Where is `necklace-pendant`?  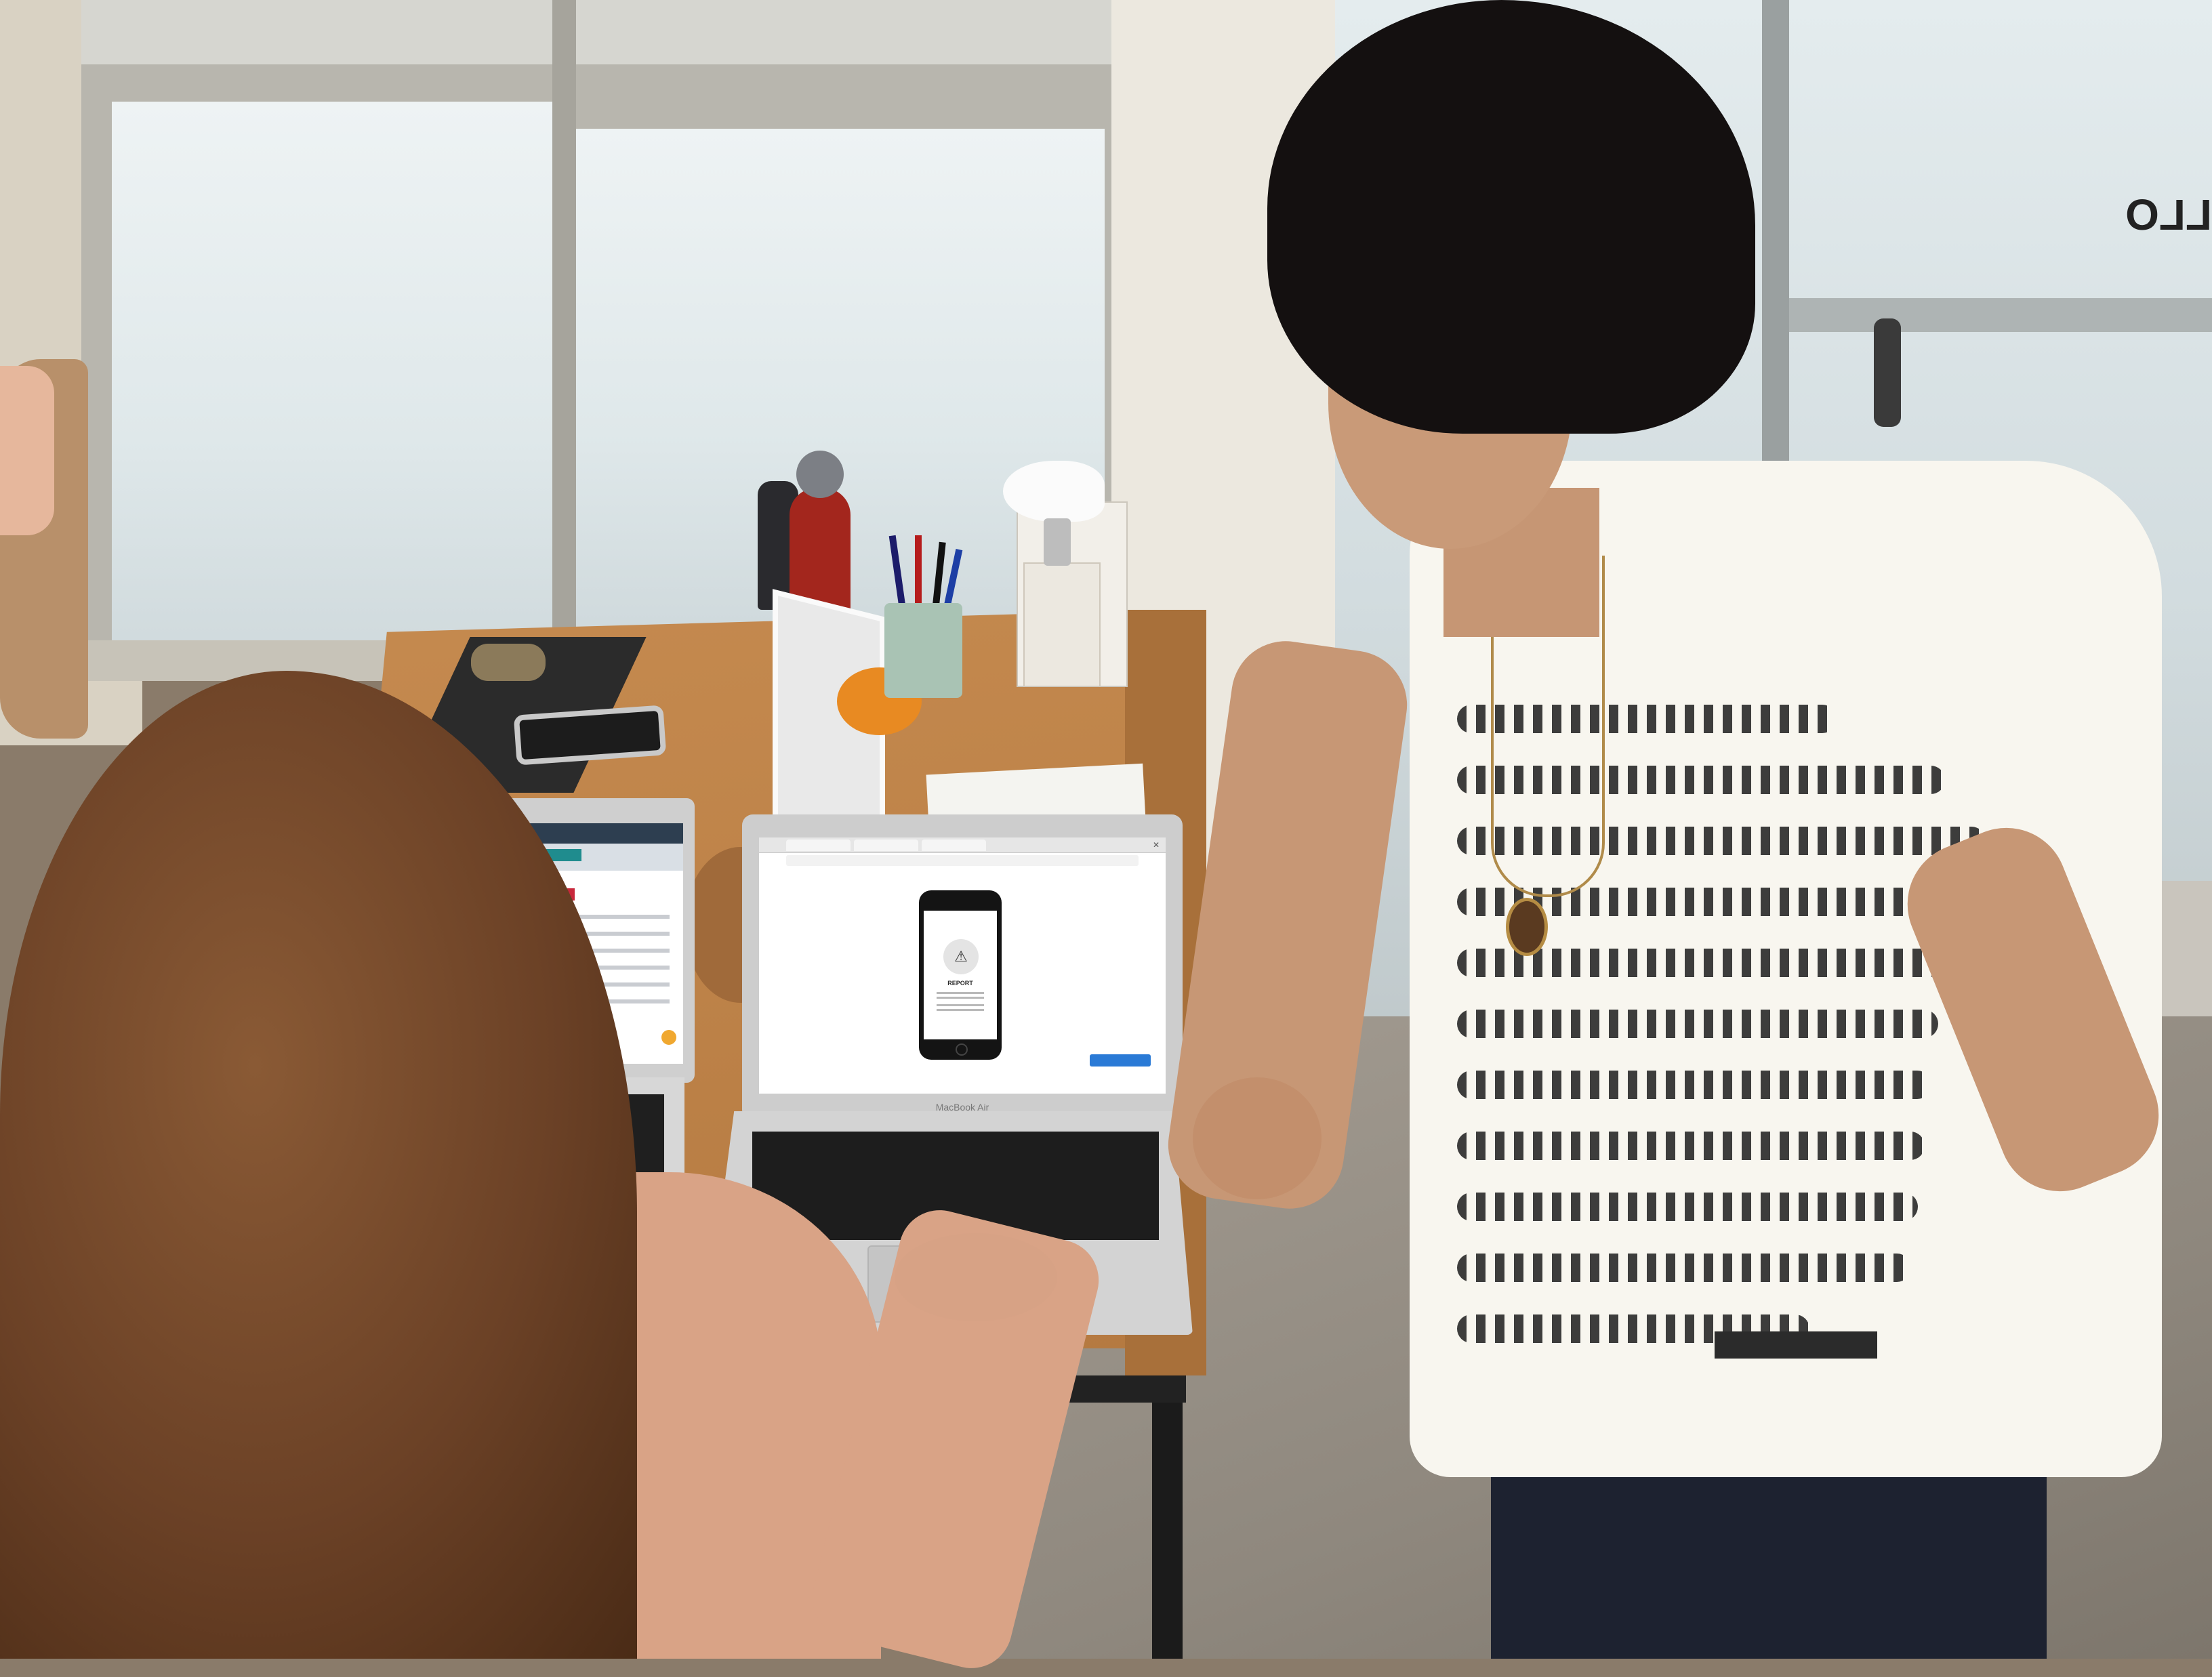 necklace-pendant is located at coordinates (1527, 927).